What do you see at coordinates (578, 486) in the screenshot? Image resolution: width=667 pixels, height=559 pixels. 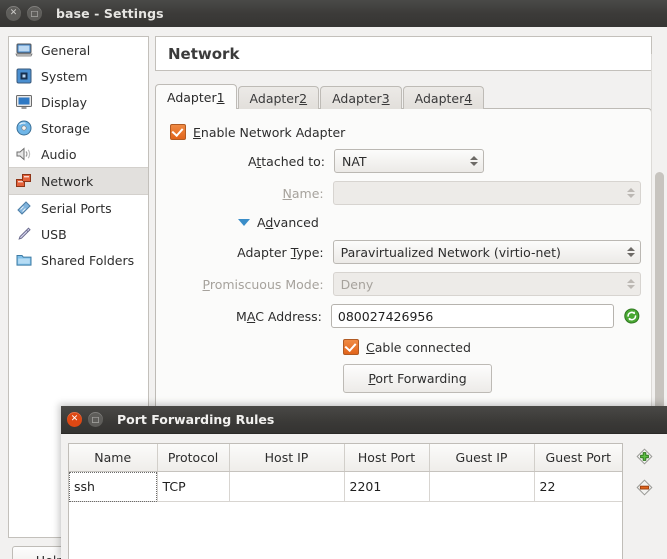 I see `cell-guest-port: 22` at bounding box center [578, 486].